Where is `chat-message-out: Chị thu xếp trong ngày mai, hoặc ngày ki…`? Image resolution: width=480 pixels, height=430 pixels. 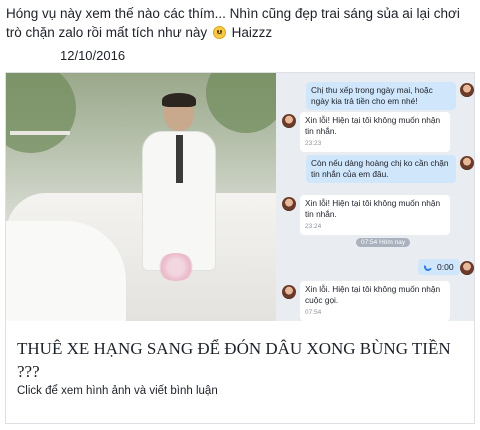 chat-message-out: Chị thu xếp trong ngày mai, hoặc ngày ki… is located at coordinates (381, 96).